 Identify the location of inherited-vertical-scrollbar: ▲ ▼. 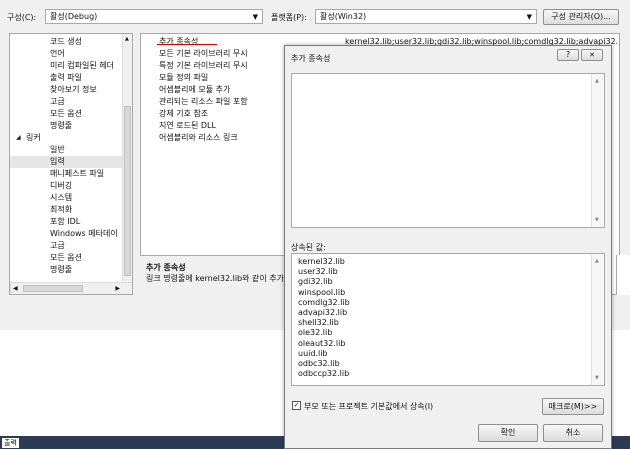
(597, 319).